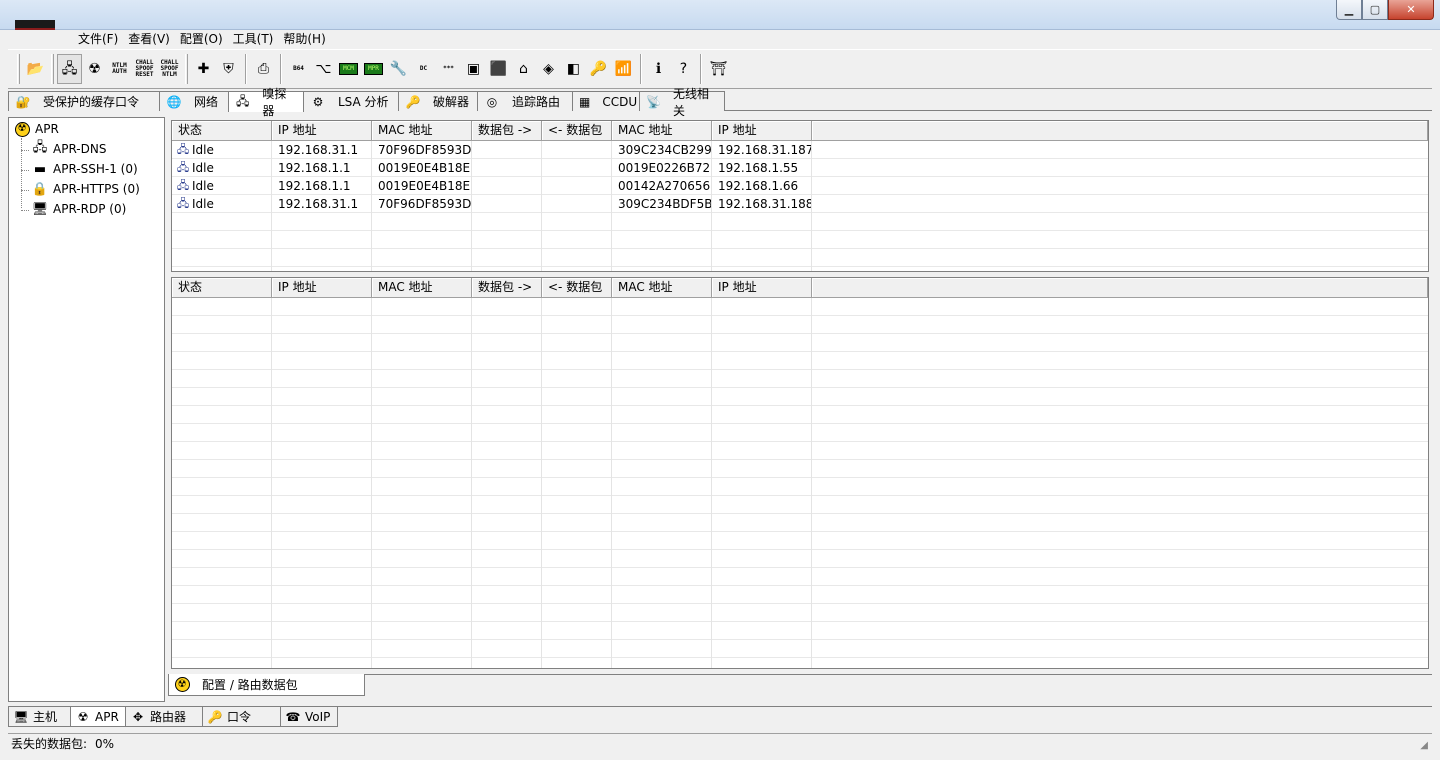 The image size is (1440, 760). I want to click on ntlm-auth-icon: NTLM AUTH, so click(119, 68).